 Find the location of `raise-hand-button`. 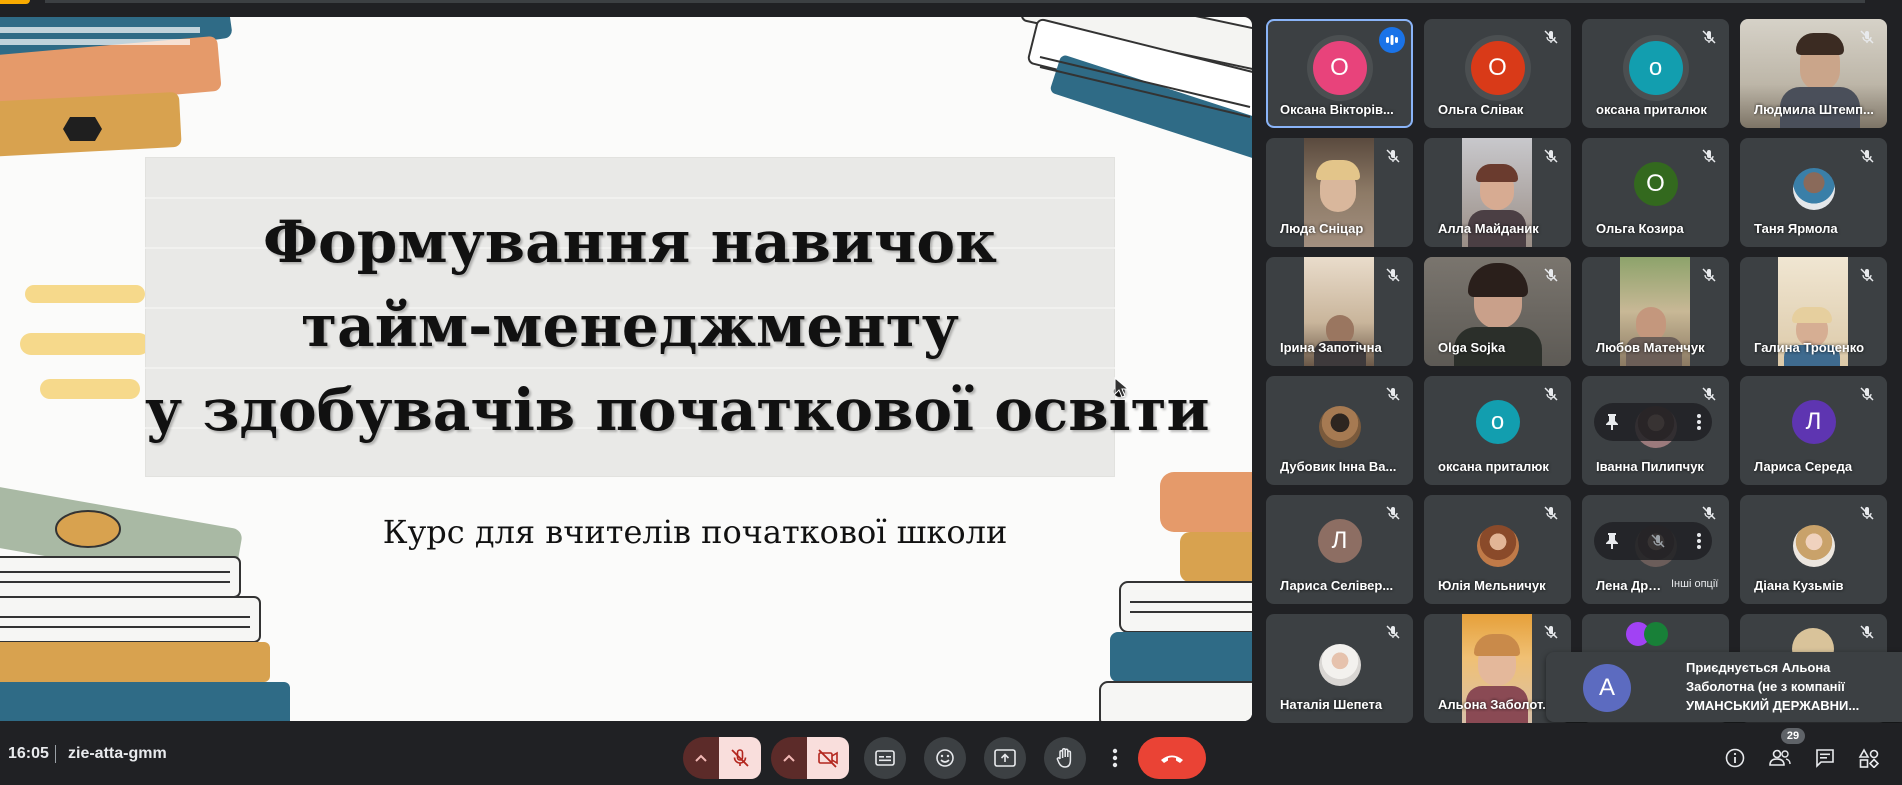

raise-hand-button is located at coordinates (1065, 758).